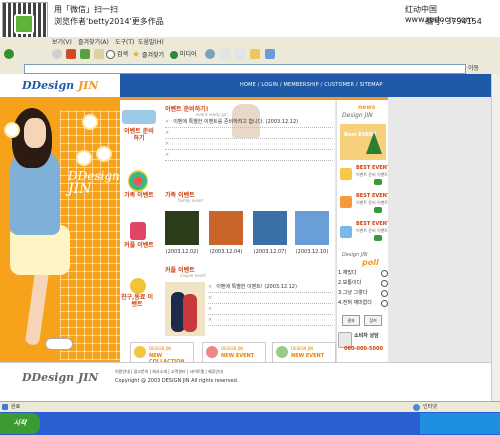  I want to click on poll-result-button: 결과, so click(351, 320).